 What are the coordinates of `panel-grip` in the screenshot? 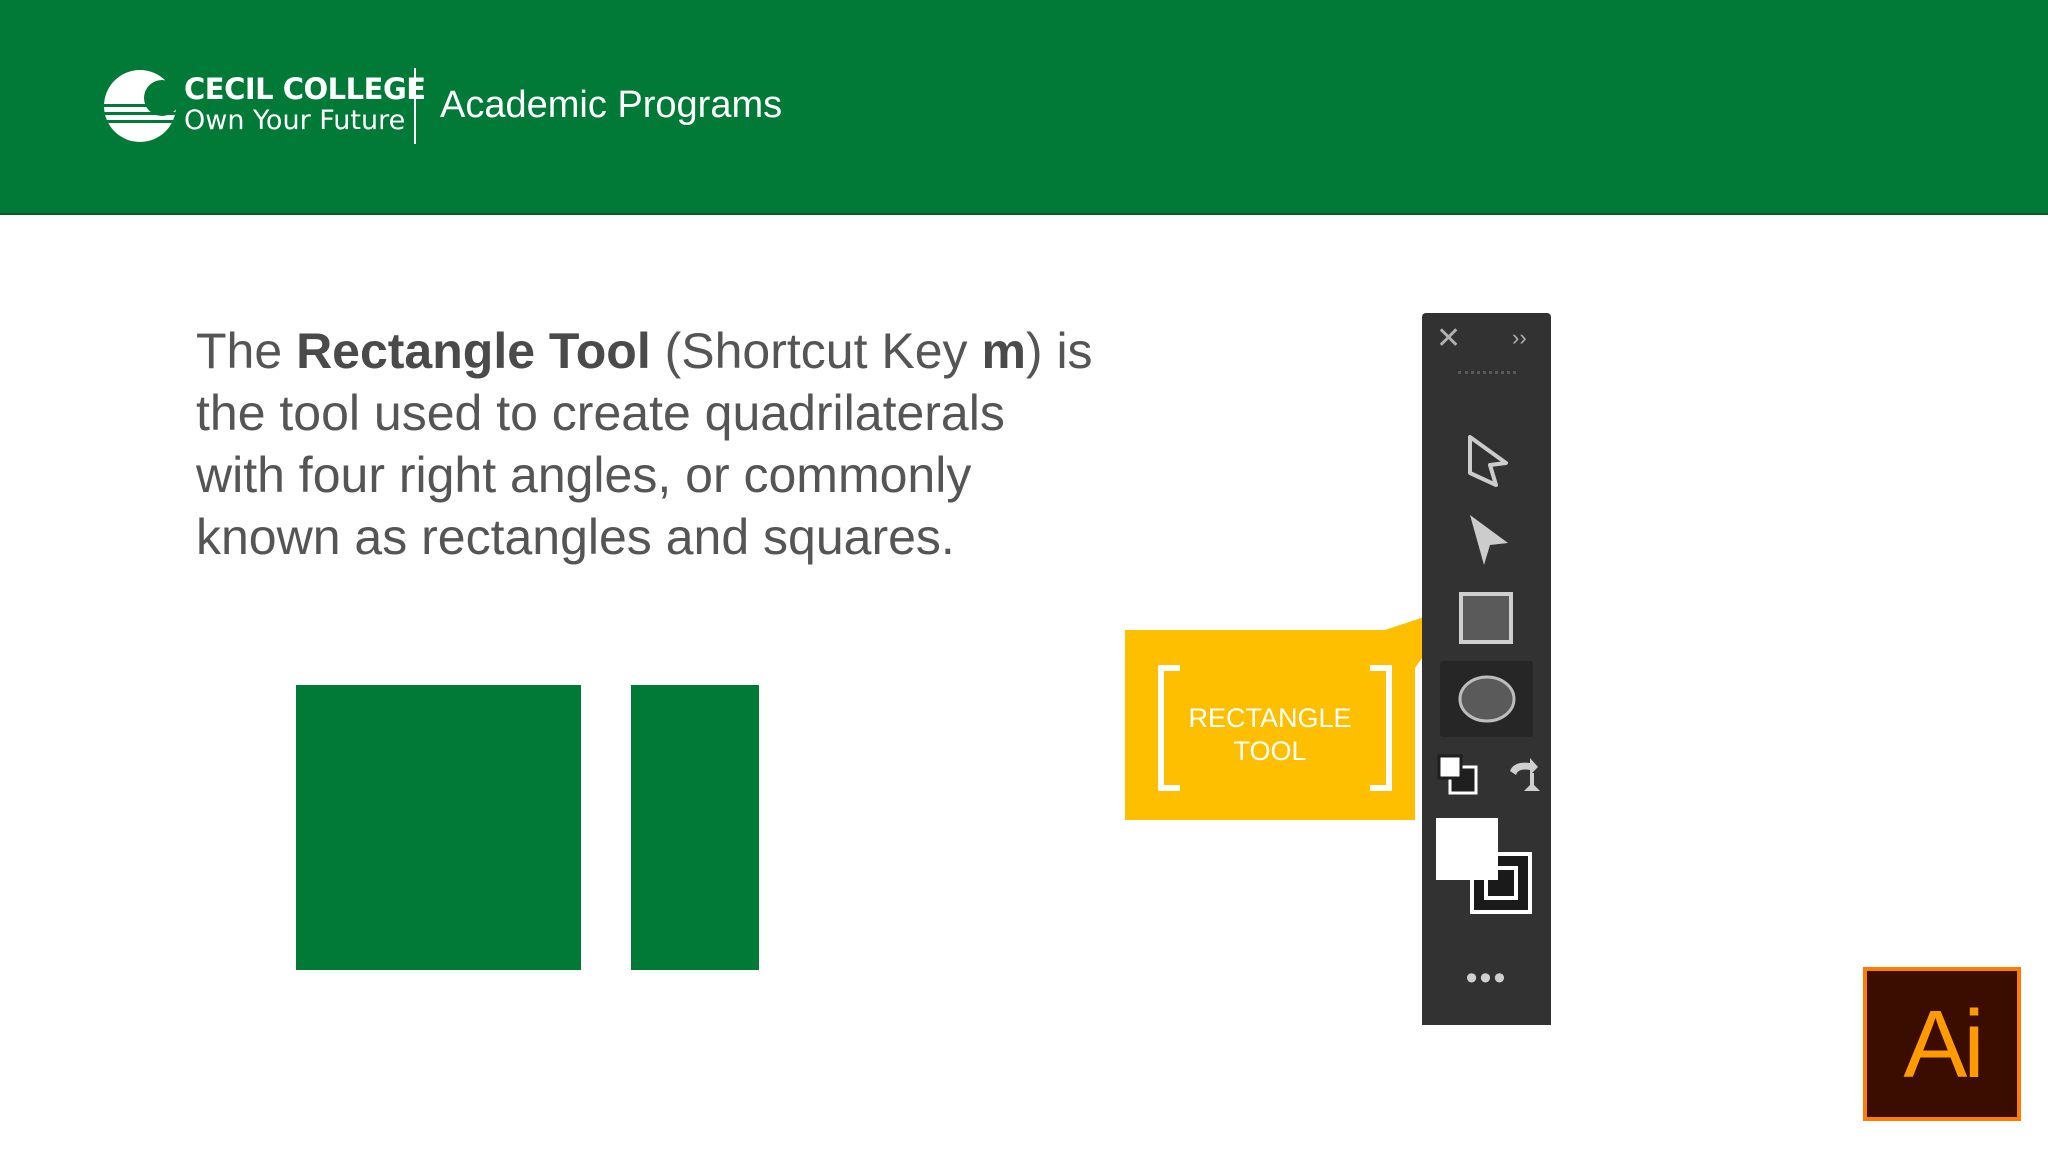 It's located at (1487, 374).